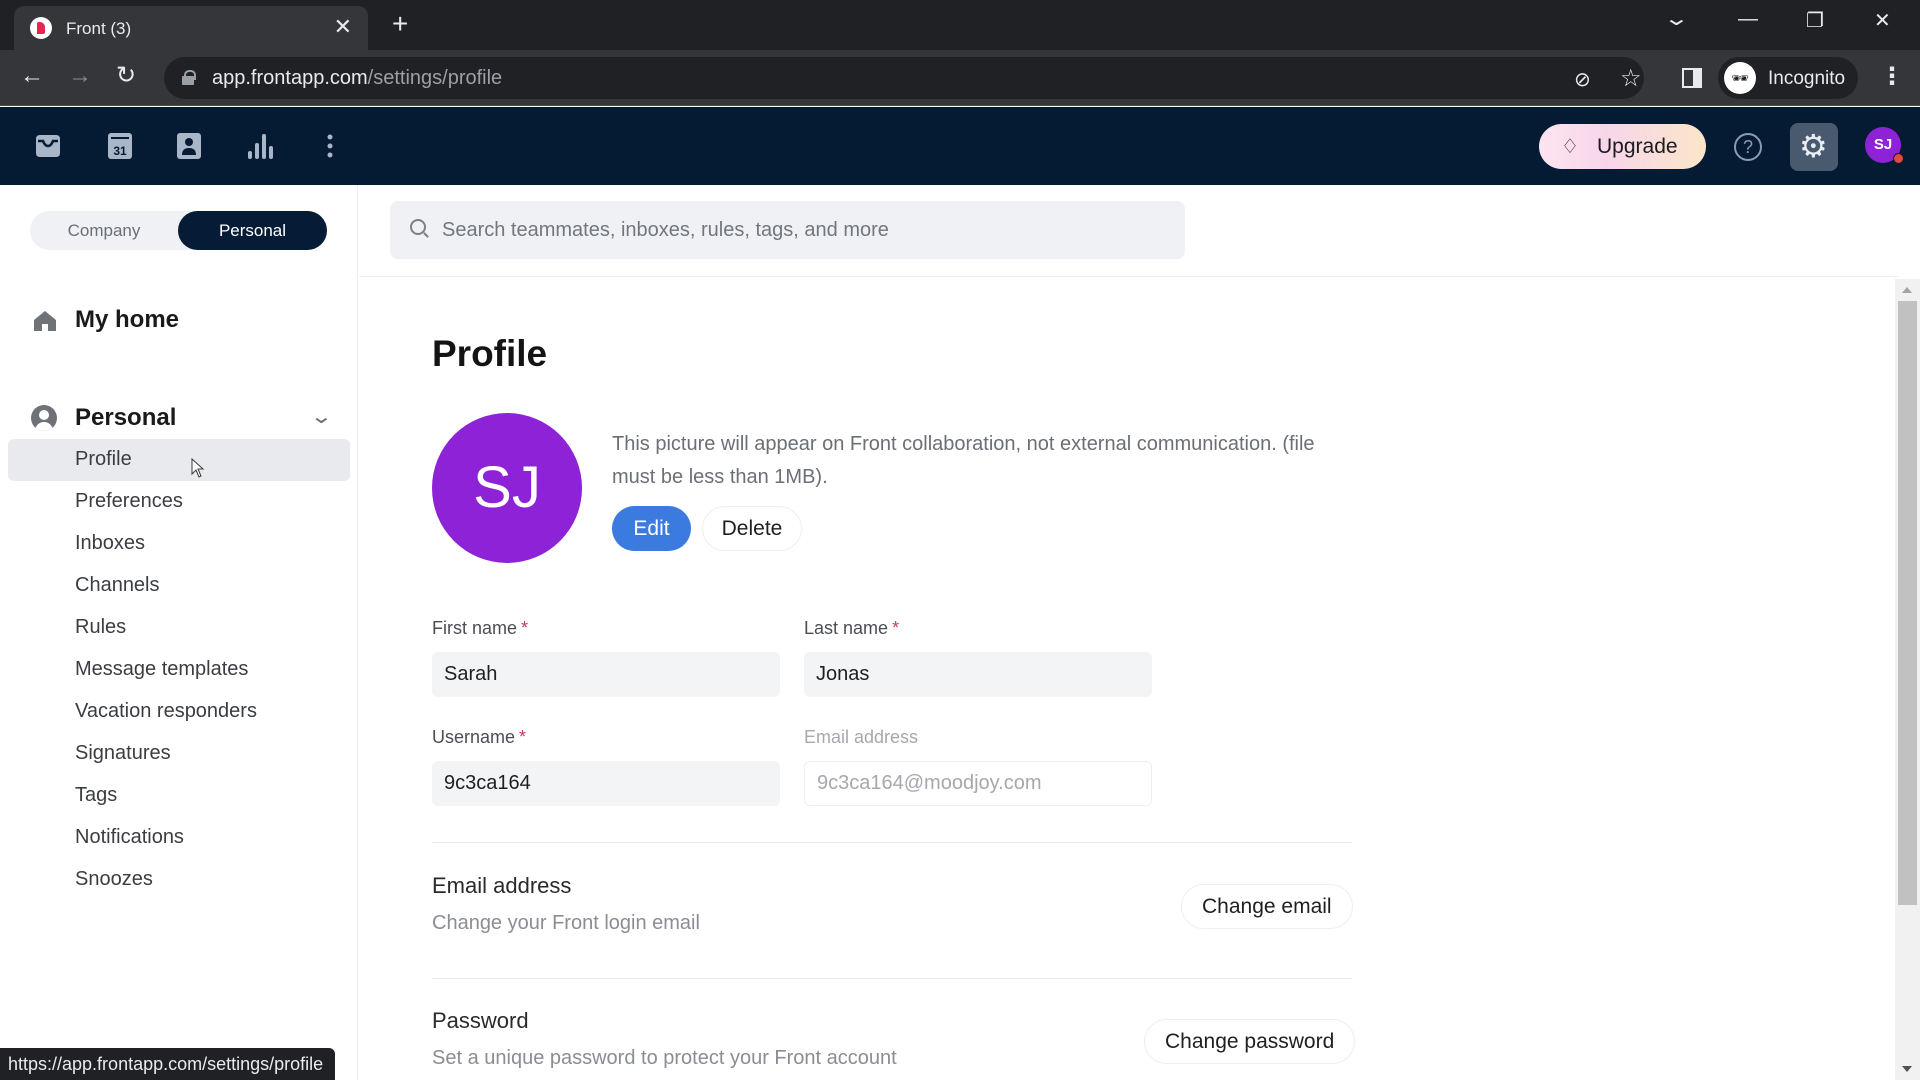 The height and width of the screenshot is (1080, 1920). Describe the element at coordinates (1898, 158) in the screenshot. I see `notification-dot` at that location.